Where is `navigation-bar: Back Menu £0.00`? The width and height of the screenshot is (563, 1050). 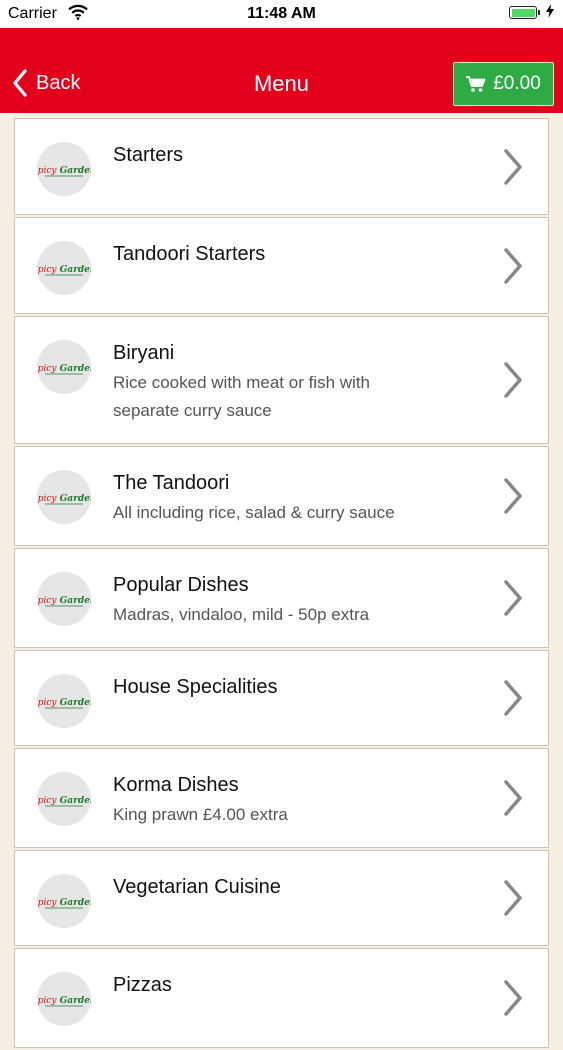
navigation-bar: Back Menu £0.00 is located at coordinates (281, 70).